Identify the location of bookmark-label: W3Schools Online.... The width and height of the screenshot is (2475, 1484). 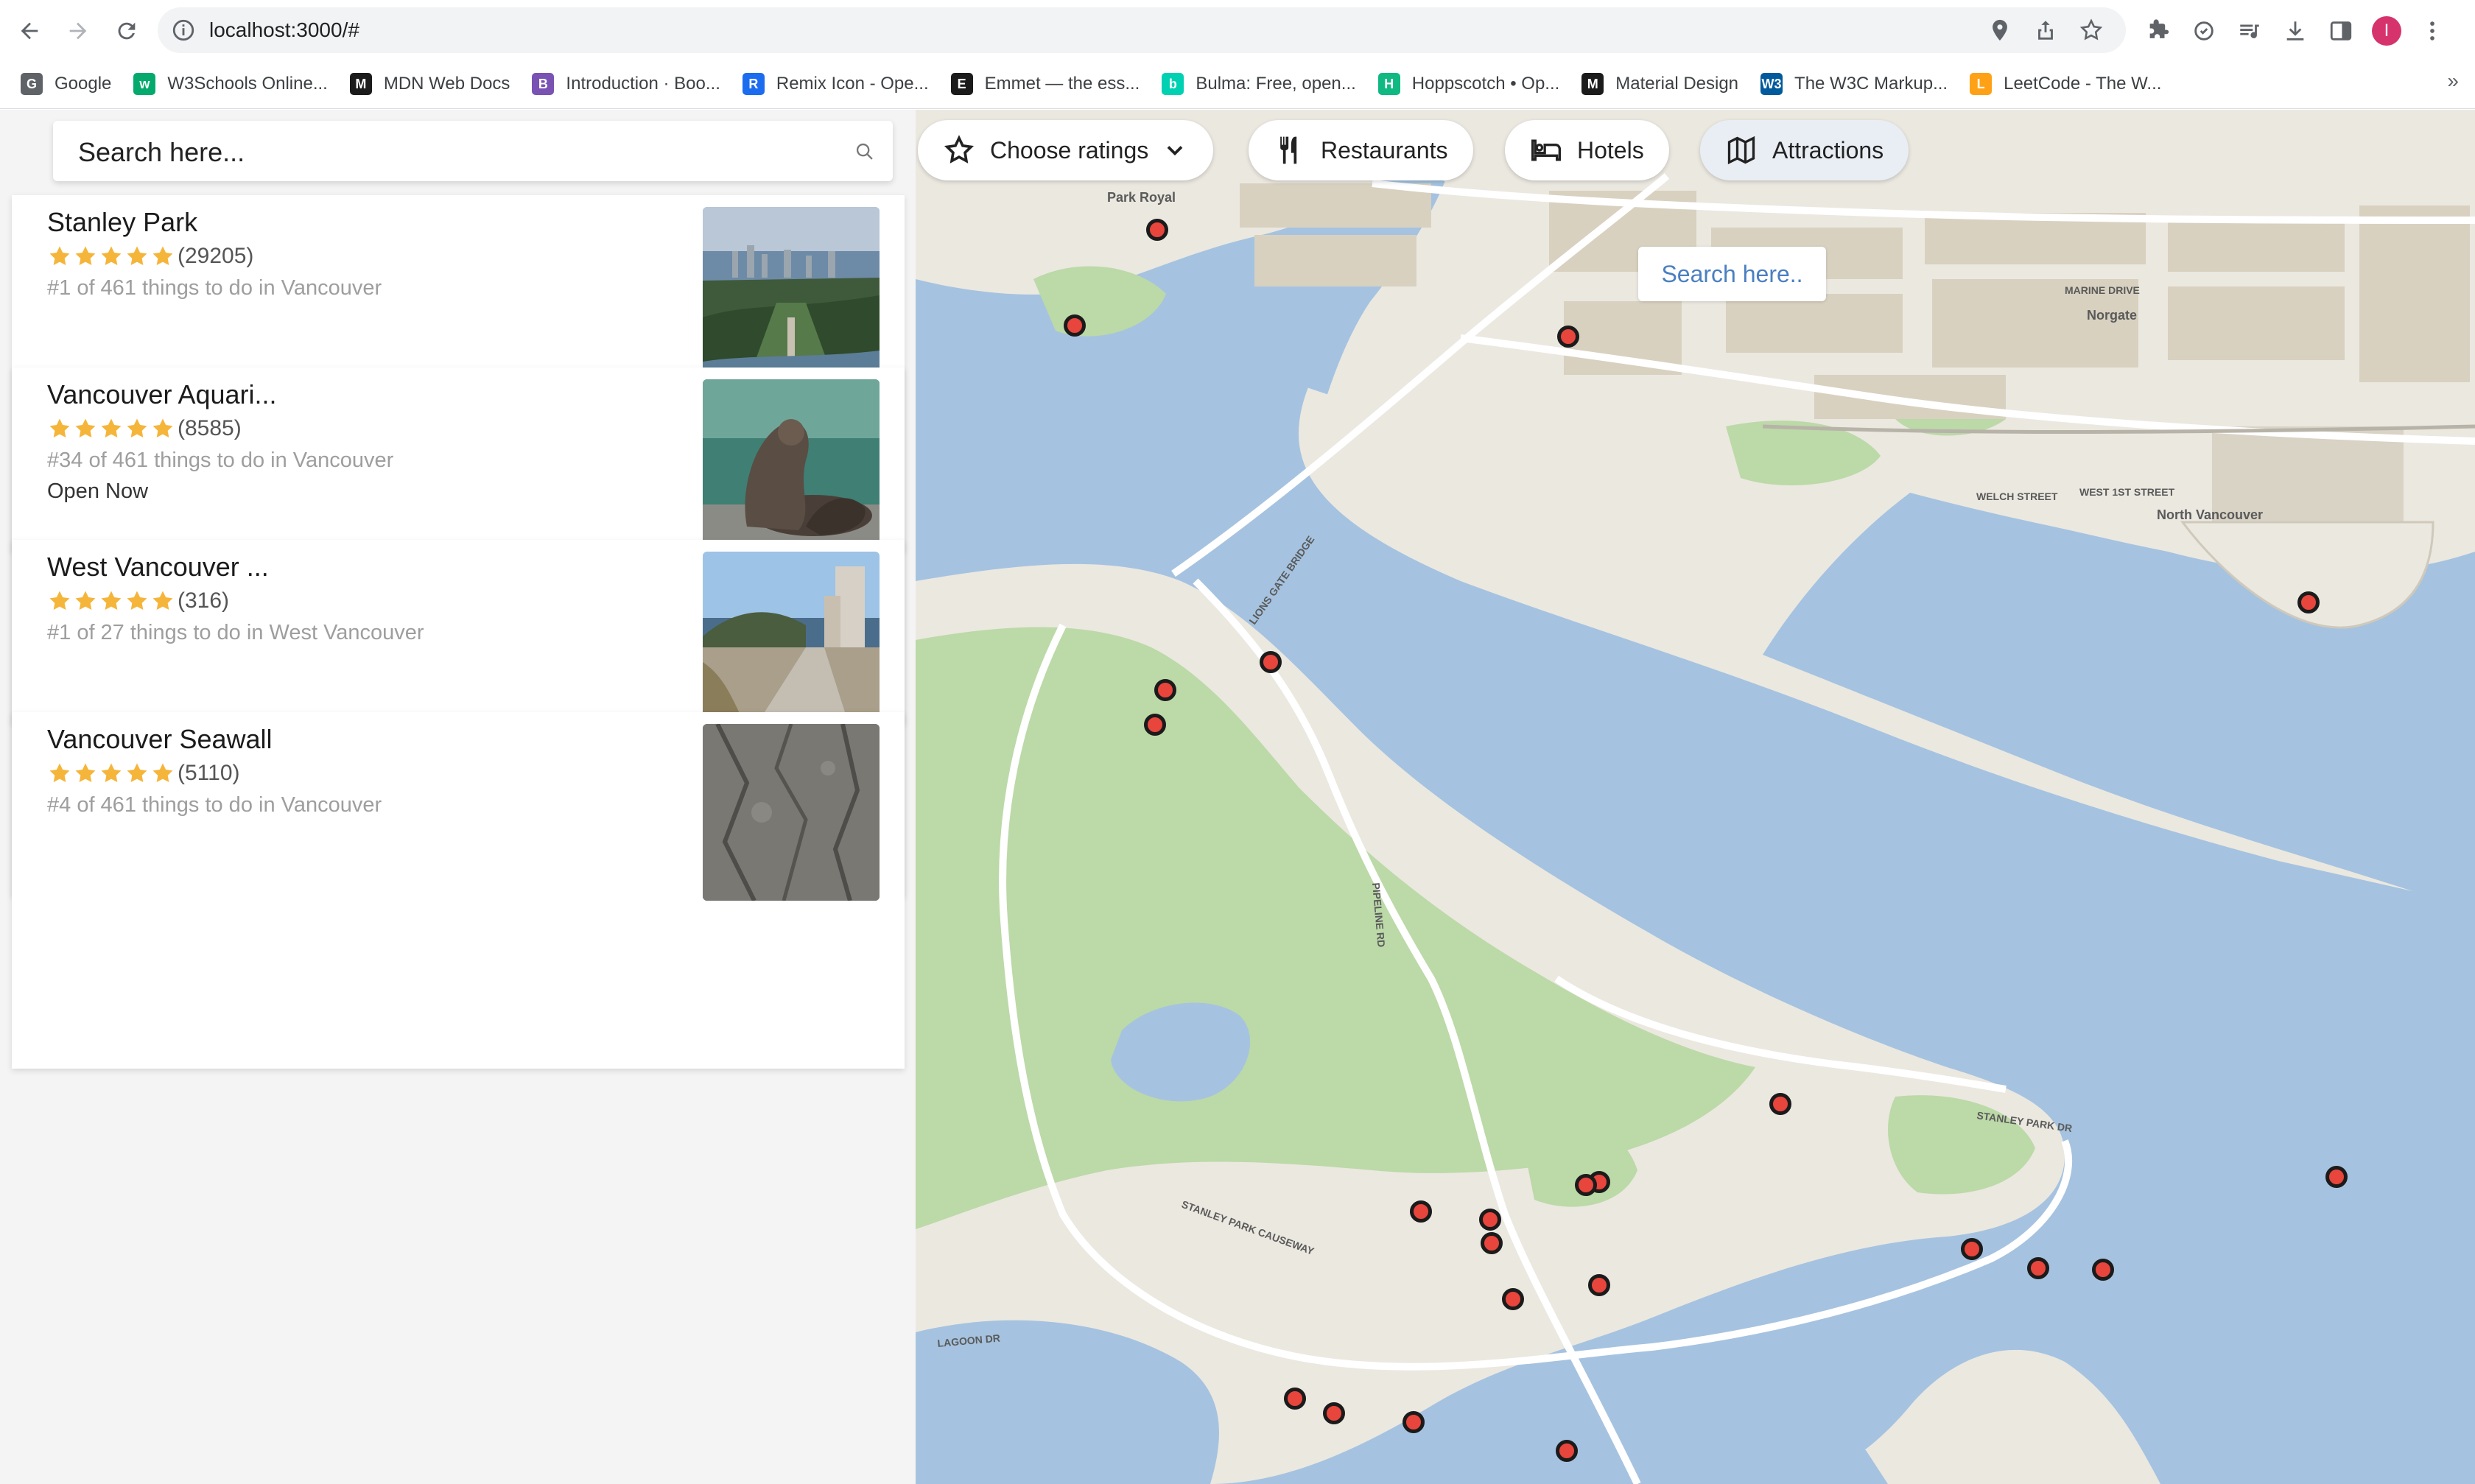
(248, 84).